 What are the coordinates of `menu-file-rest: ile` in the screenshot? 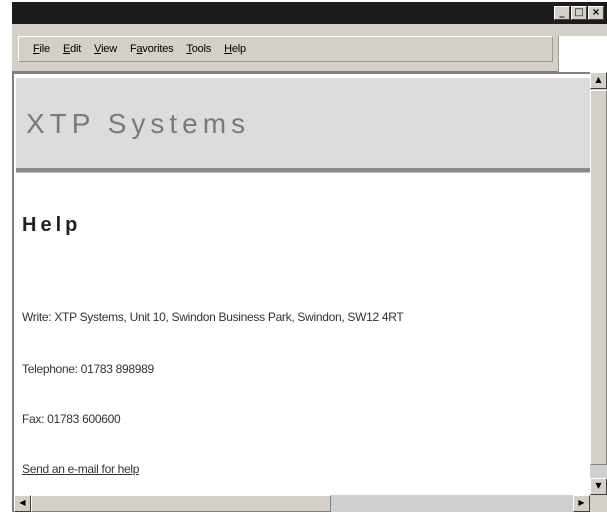 It's located at (45, 49).